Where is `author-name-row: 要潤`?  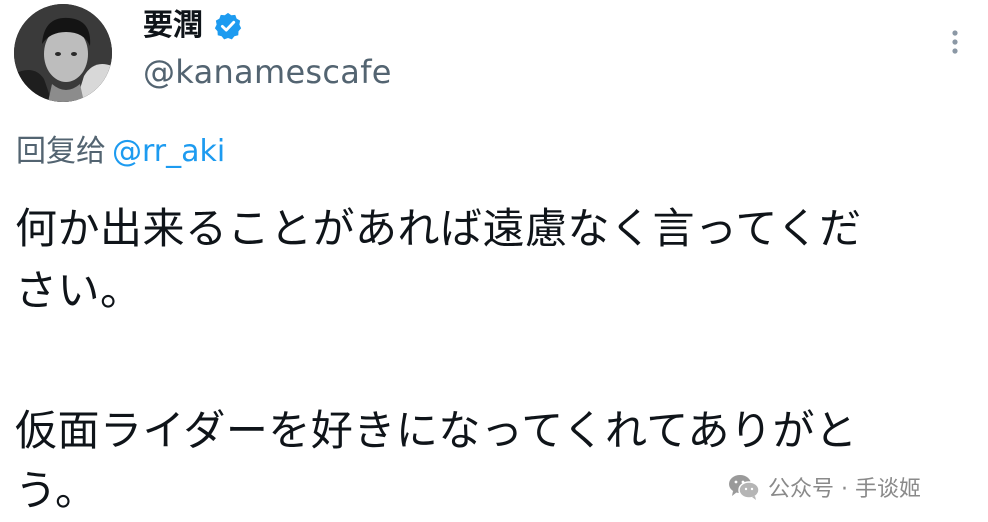
author-name-row: 要潤 is located at coordinates (193, 26).